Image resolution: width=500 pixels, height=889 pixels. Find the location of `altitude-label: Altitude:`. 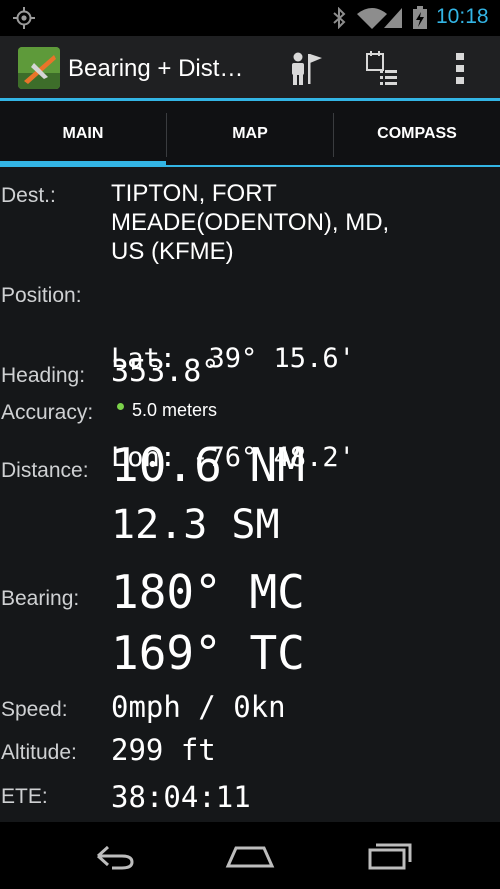

altitude-label: Altitude: is located at coordinates (39, 752).